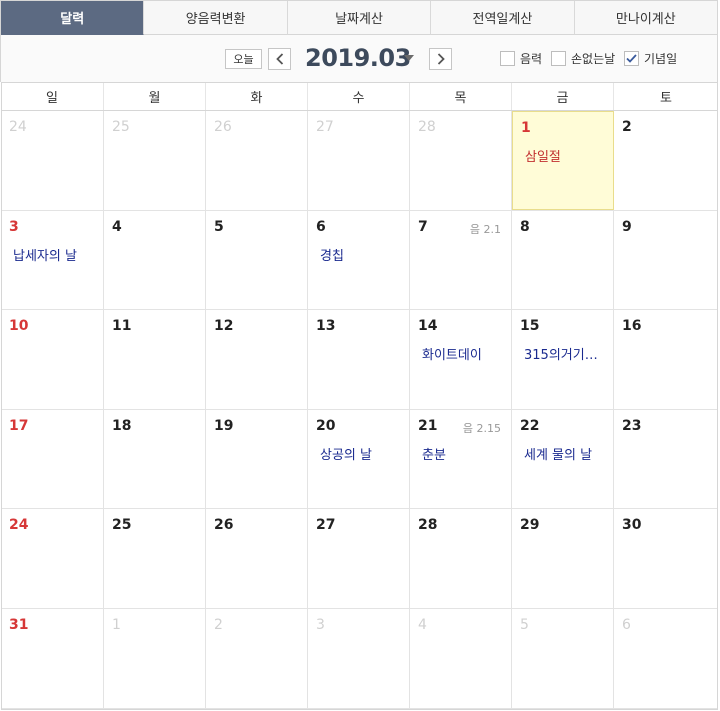  What do you see at coordinates (568, 453) in the screenshot?
I see `day-event: 세계 물의 날` at bounding box center [568, 453].